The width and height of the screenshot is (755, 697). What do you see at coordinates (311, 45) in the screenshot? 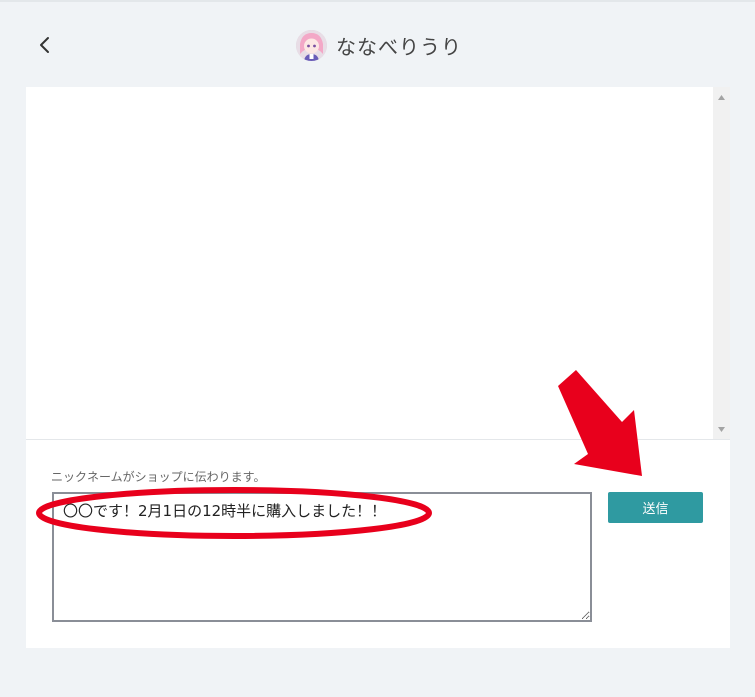
I see `avatar` at bounding box center [311, 45].